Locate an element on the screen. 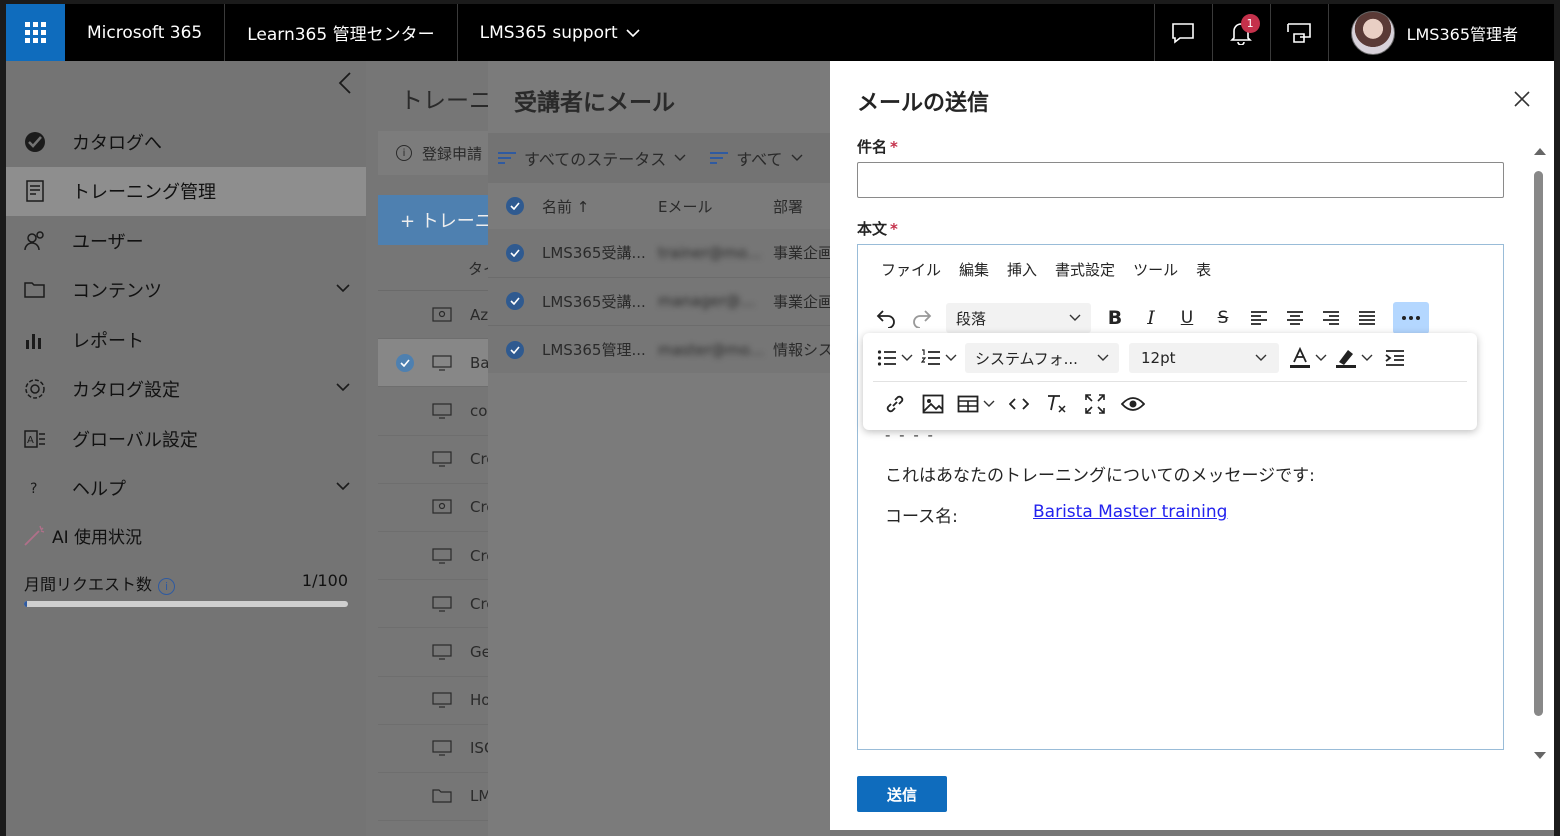  sidebar-item-label: トレーニング管理 is located at coordinates (144, 193).